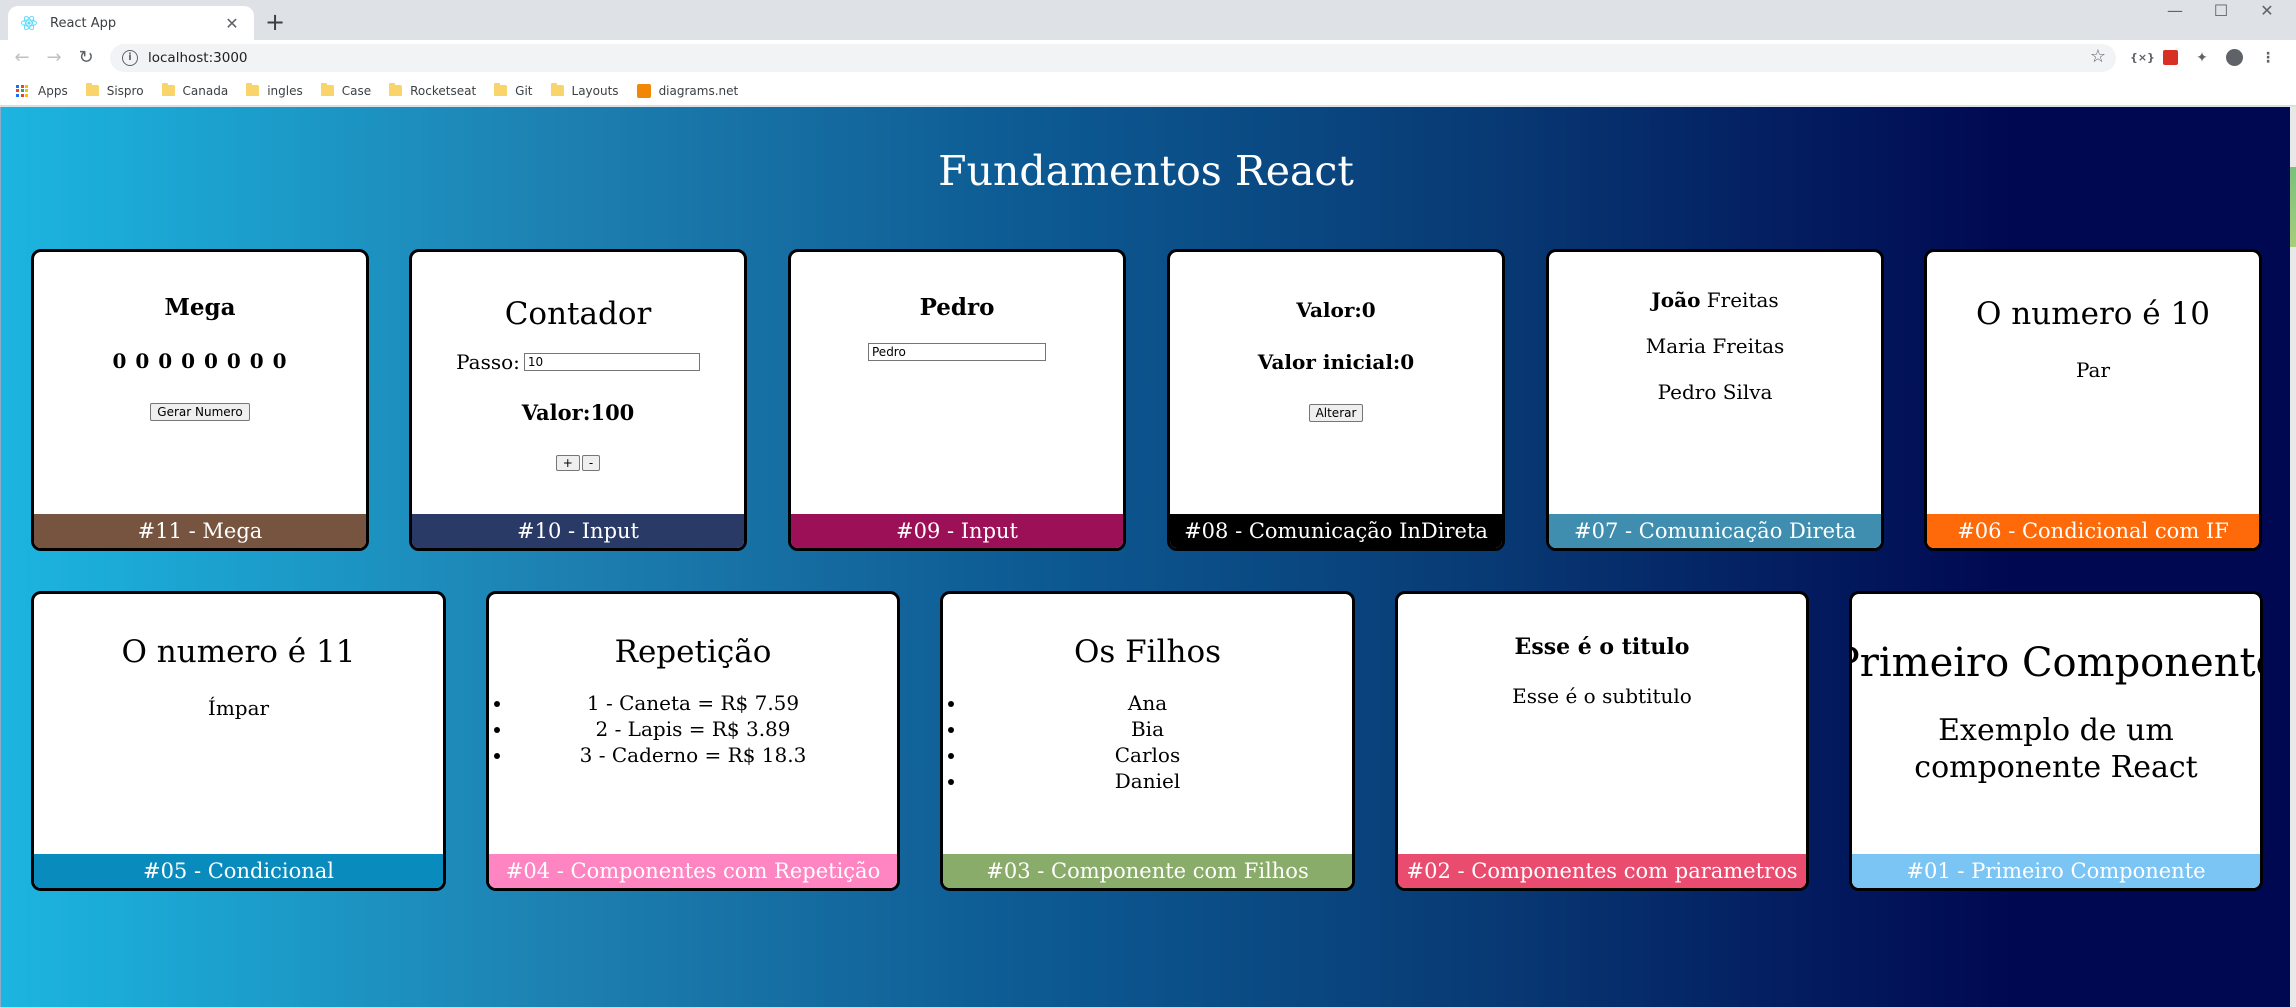  Describe the element at coordinates (488, 362) in the screenshot. I see `step-label: Passo:` at that location.